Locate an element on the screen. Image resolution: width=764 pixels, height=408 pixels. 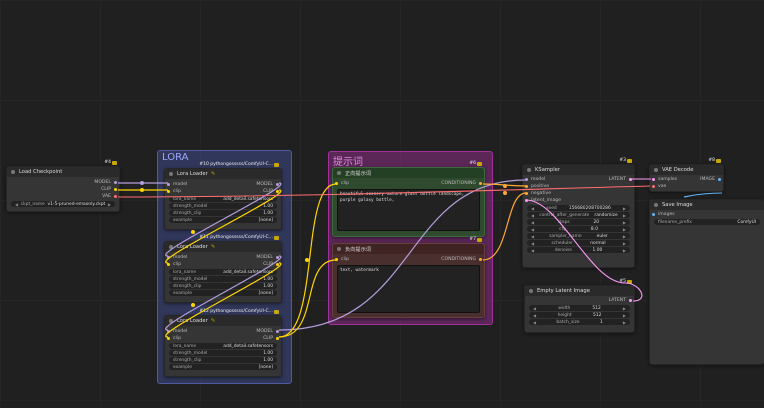
widget-steps: ◀ steps 20 ▶ is located at coordinates (578, 222).